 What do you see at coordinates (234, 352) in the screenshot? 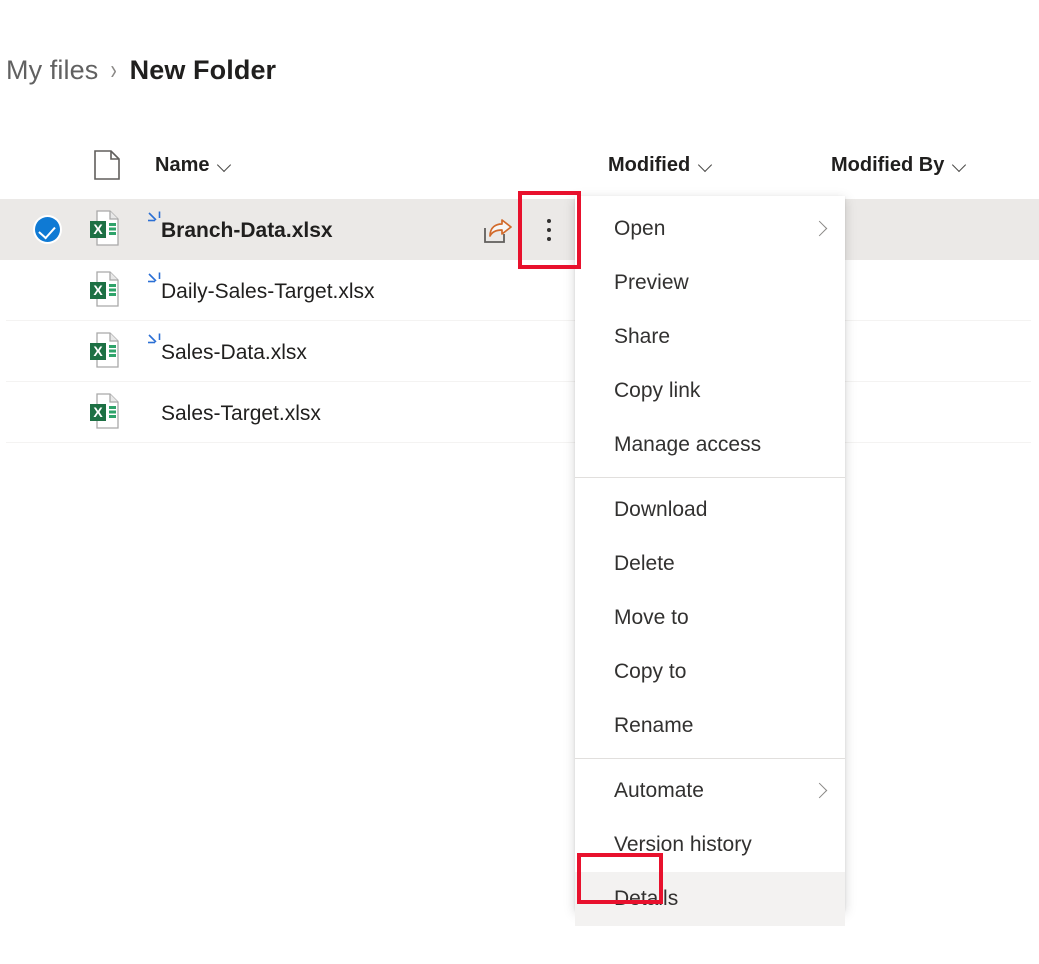
I see `file-name-label: Sales-Data.xlsx` at bounding box center [234, 352].